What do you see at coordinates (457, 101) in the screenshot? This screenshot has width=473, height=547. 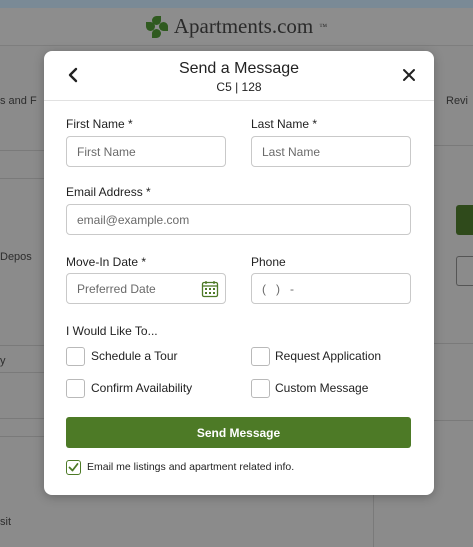 I see `bg-fragment-2: Revi` at bounding box center [457, 101].